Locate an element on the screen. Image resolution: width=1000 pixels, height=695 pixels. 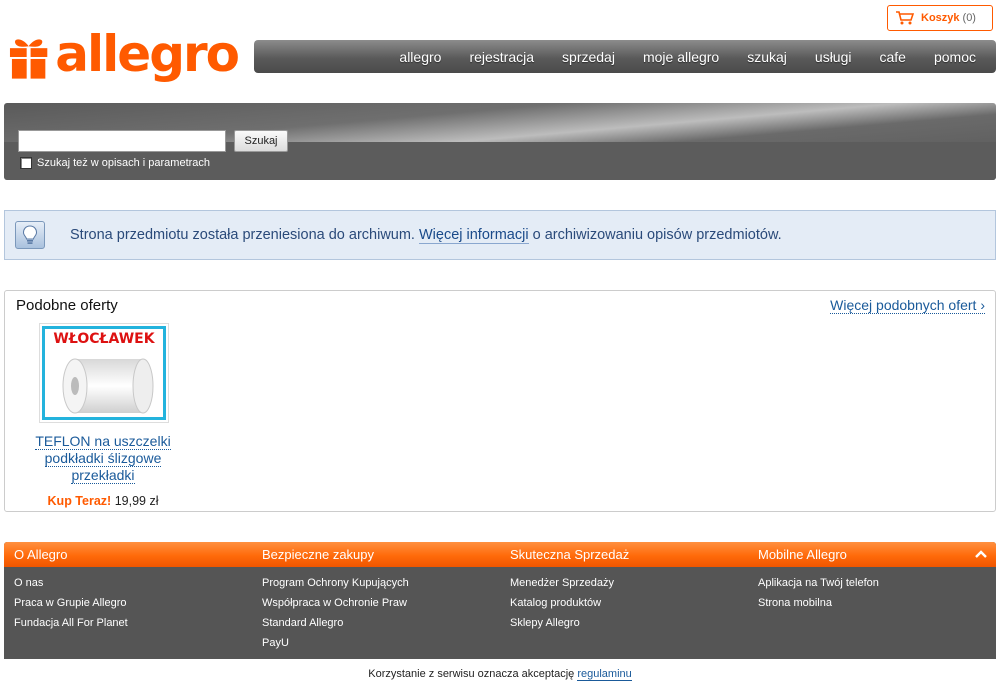
search-descriptions-label: Szukaj też w opisach i parametrach is located at coordinates (124, 163).